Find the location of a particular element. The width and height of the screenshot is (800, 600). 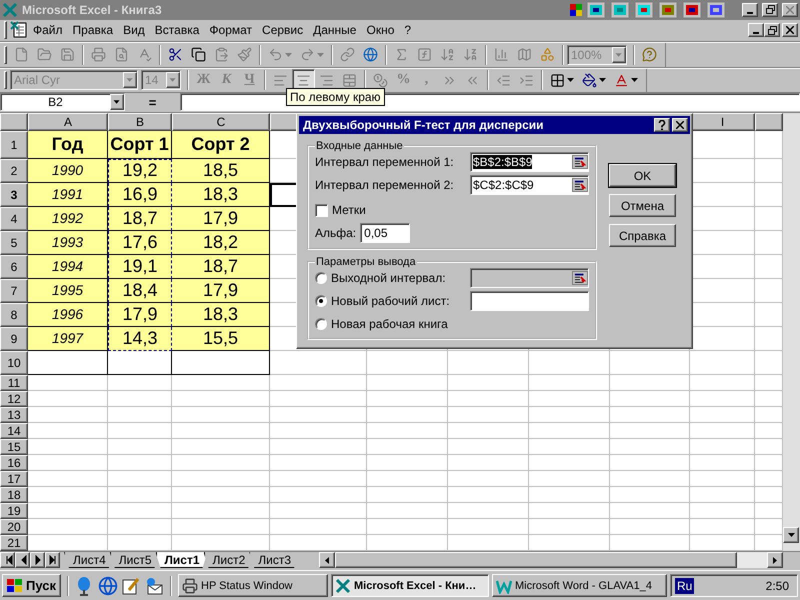

table-cell: 1991 is located at coordinates (68, 194).